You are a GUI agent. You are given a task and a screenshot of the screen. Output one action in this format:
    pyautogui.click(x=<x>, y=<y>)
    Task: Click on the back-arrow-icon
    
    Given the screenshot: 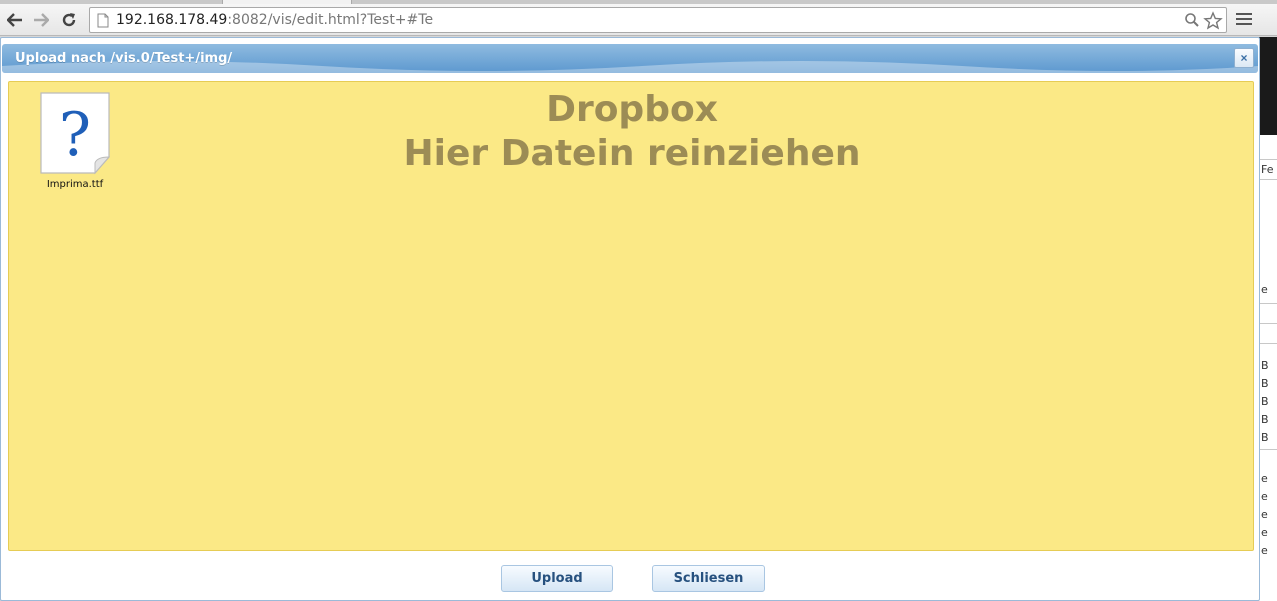 What is the action you would take?
    pyautogui.click(x=14, y=20)
    